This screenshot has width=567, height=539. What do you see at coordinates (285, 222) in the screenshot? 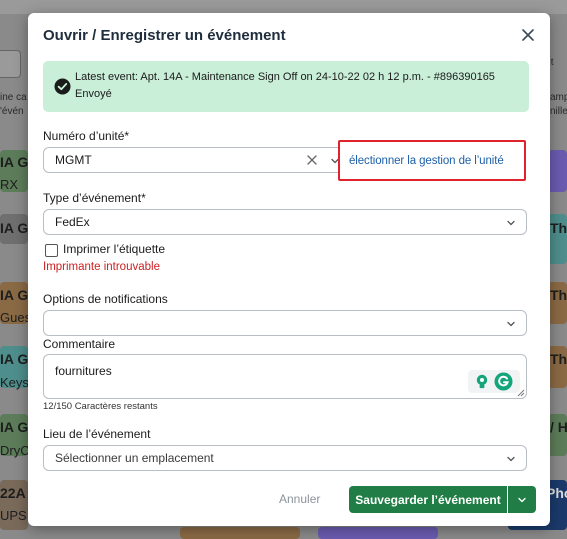
I see `event-type-select: FedEx` at bounding box center [285, 222].